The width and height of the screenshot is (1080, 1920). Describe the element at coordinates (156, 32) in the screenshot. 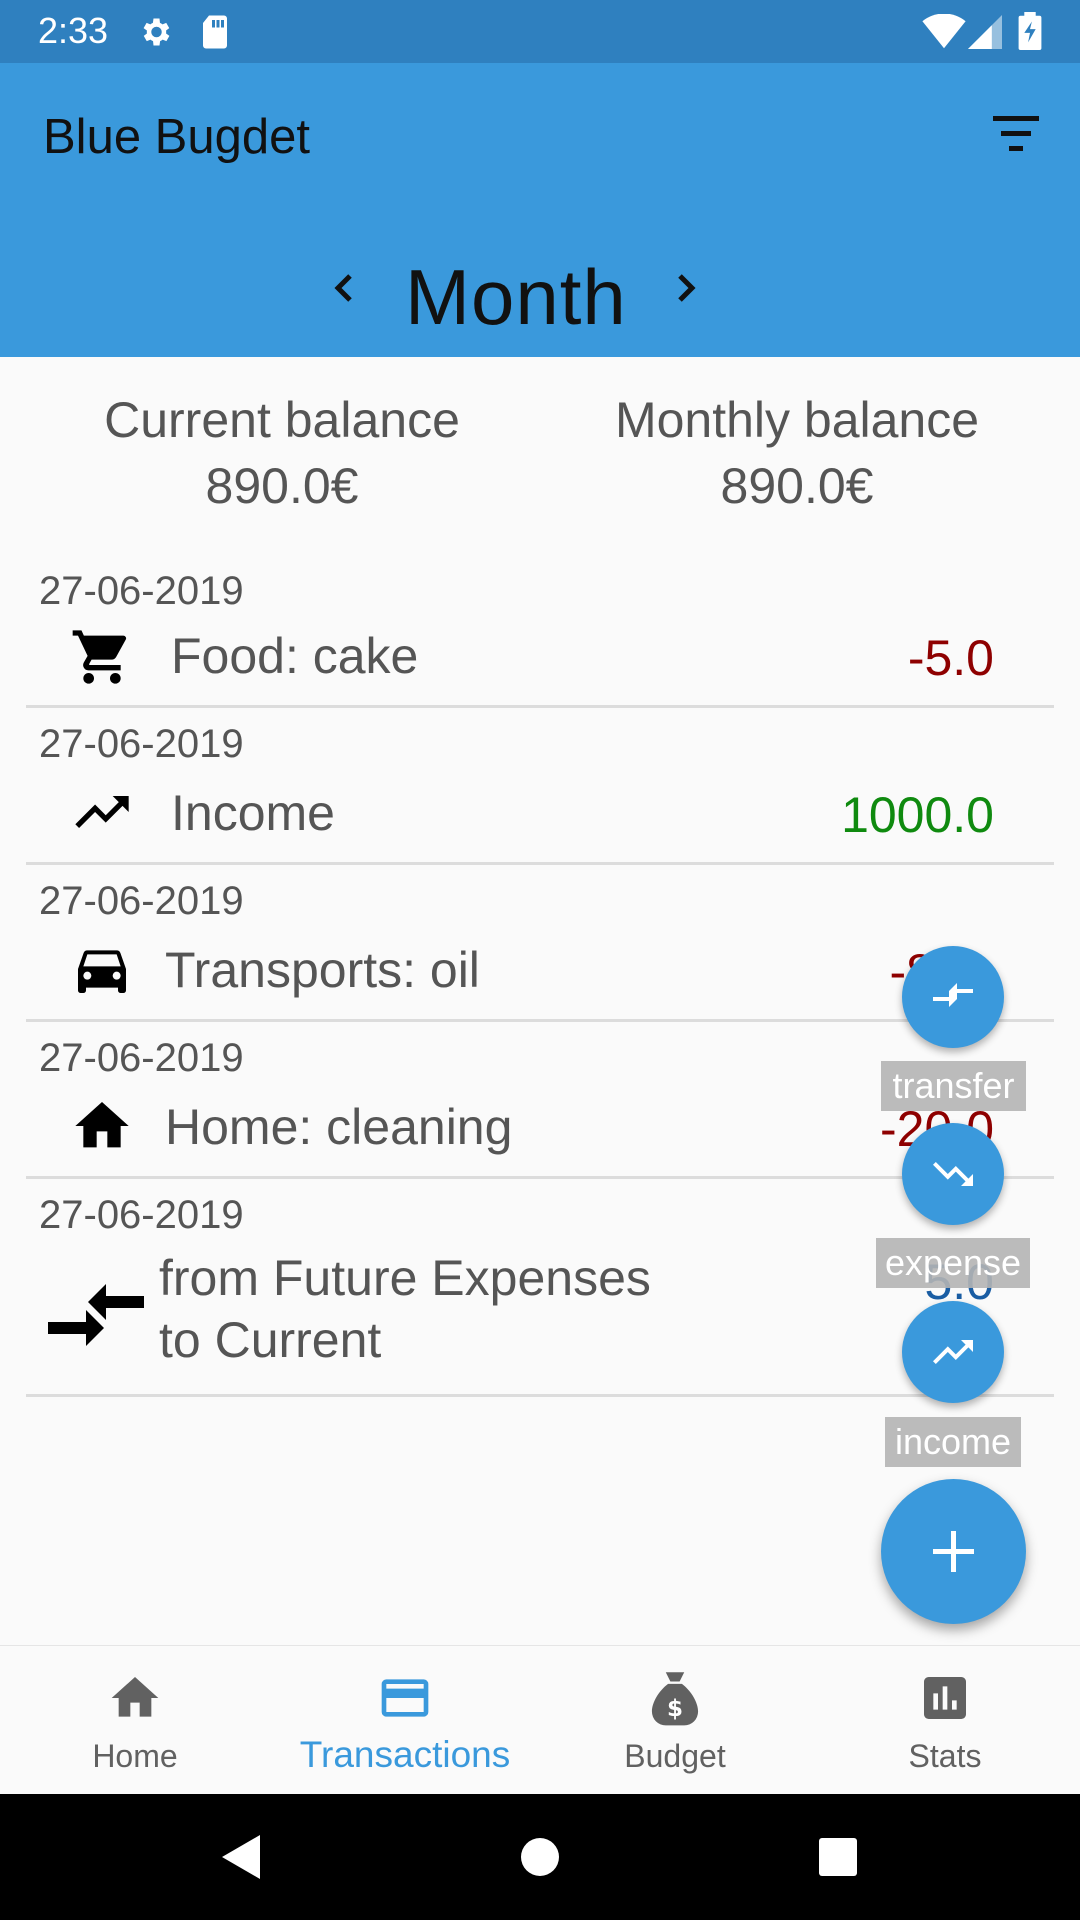

I see `settings-icon` at that location.